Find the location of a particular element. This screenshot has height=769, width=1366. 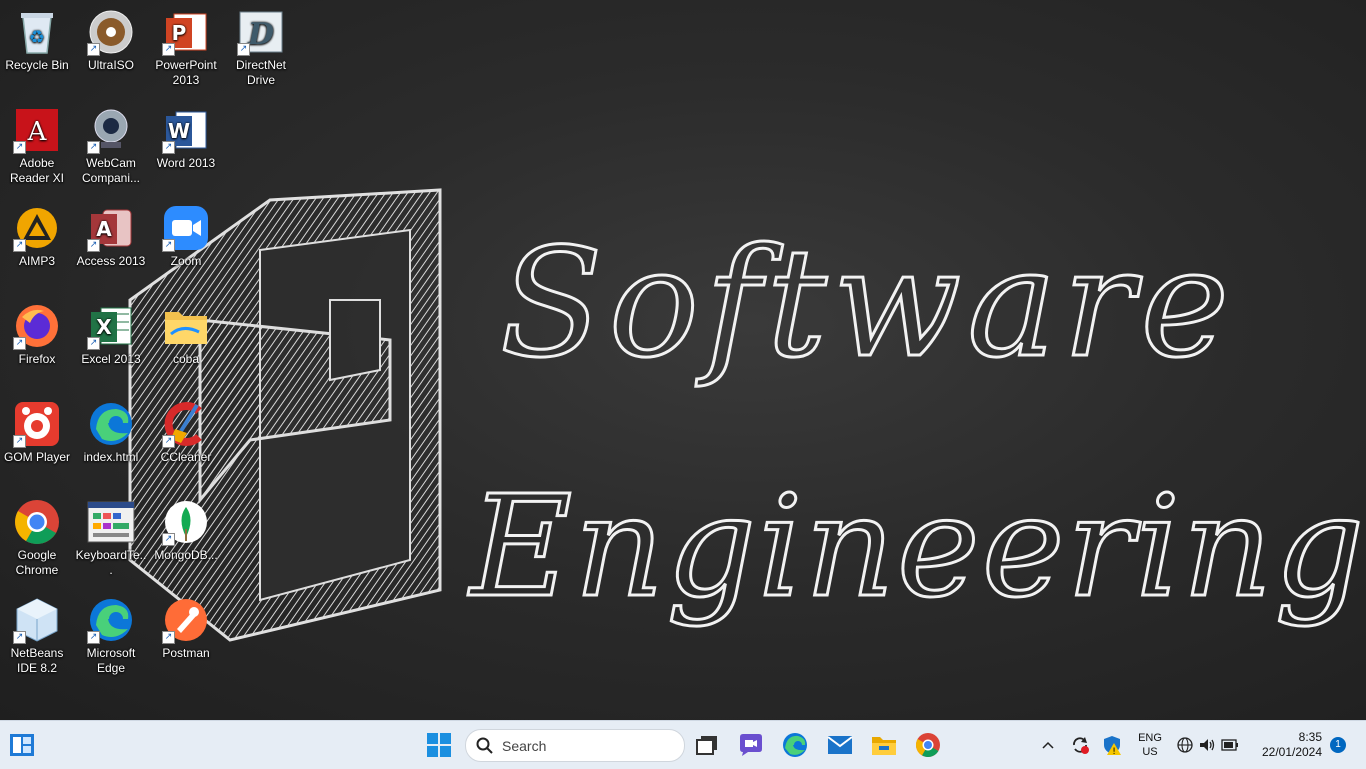

desktop-icon-ultraiso: ↗ UltraISO is located at coordinates (111, 48).